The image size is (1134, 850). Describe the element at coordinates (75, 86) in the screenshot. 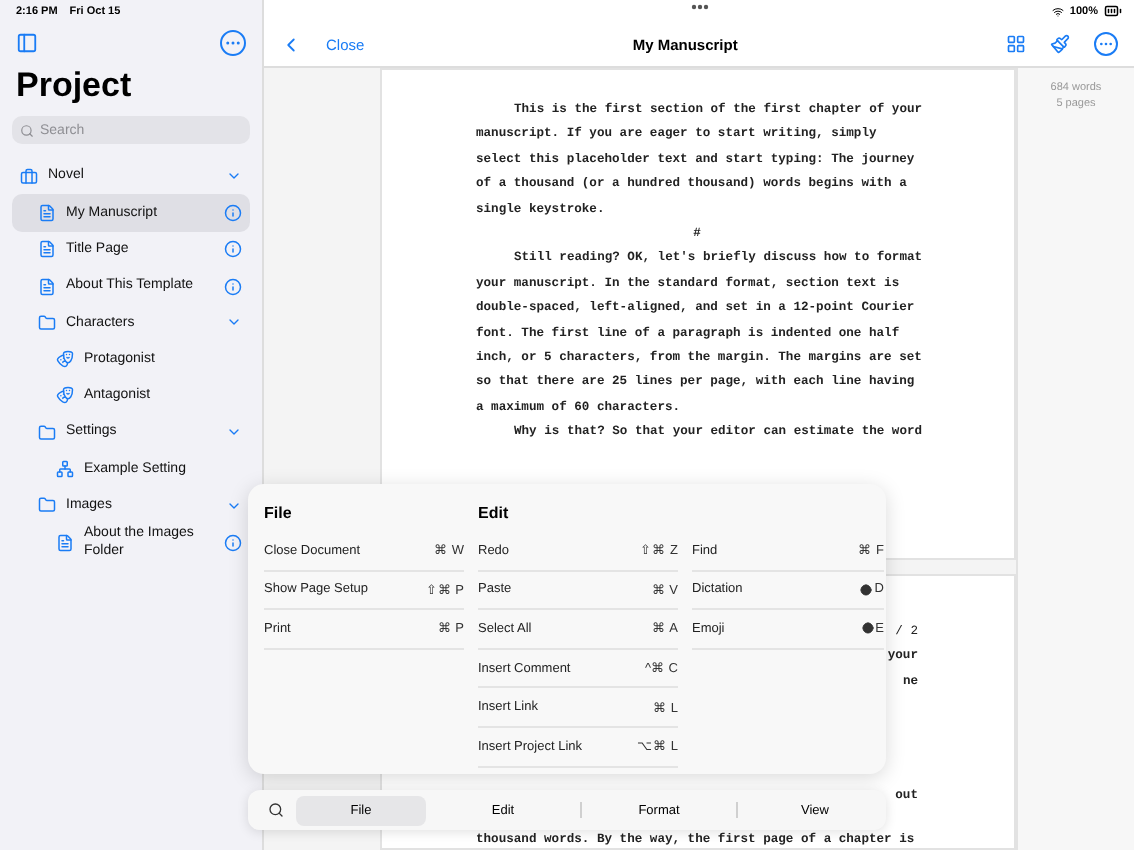

I see `sidebar-title: Project` at that location.